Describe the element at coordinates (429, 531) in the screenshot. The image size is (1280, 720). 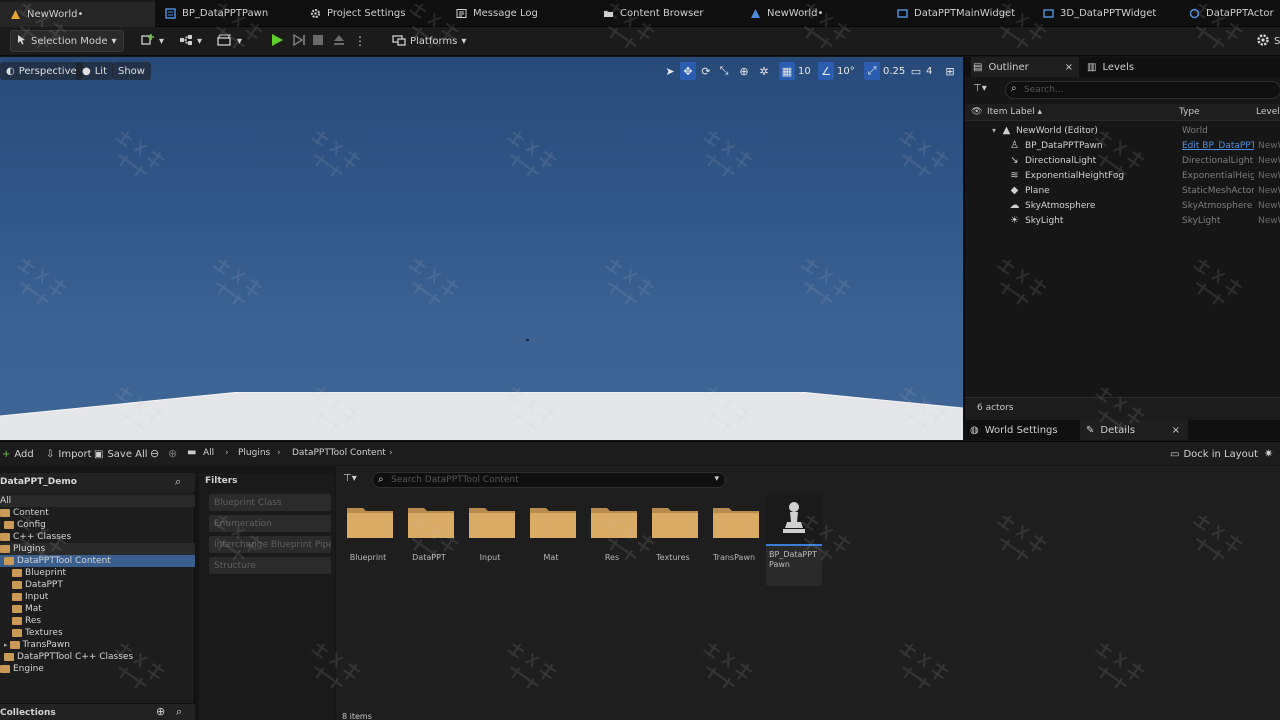
I see `asset-folder-datappt: DataPPT` at that location.